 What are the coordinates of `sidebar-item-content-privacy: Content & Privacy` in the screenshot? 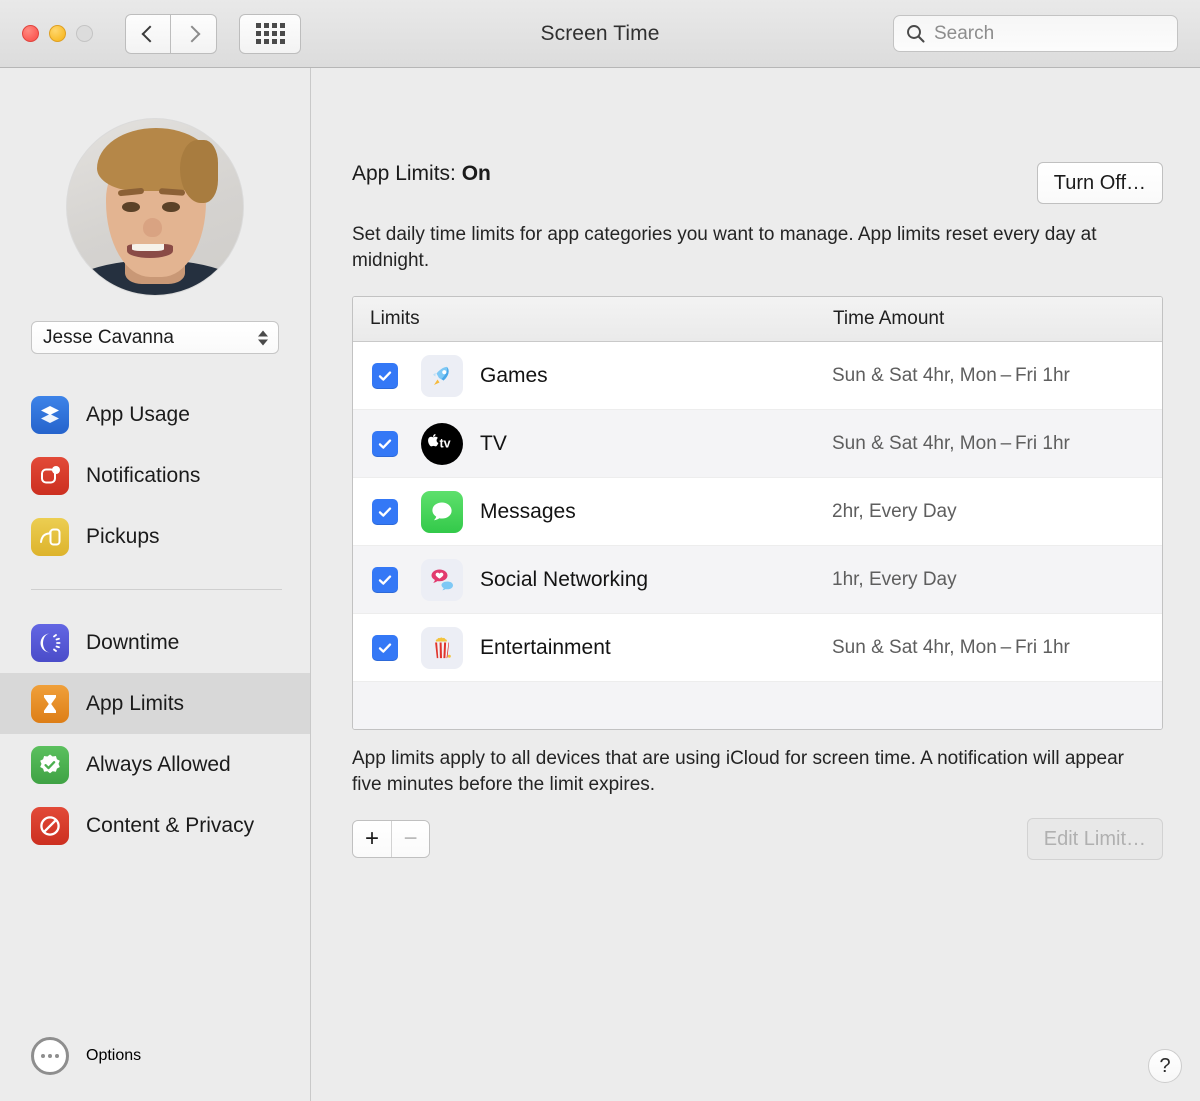 It's located at (155, 825).